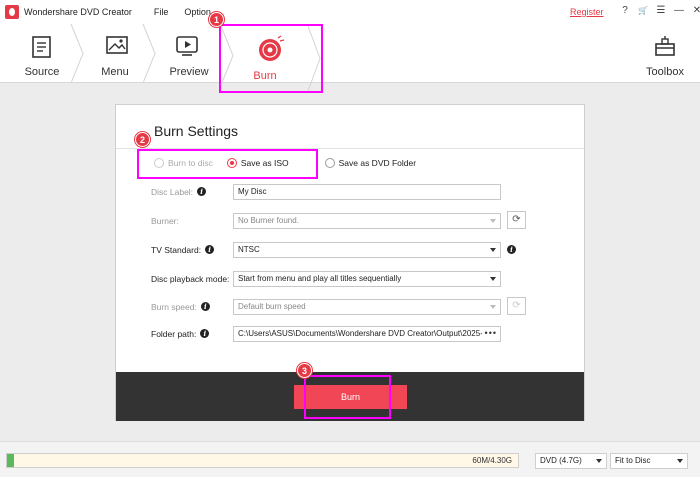  What do you see at coordinates (265, 76) in the screenshot?
I see `step-burn-label: Burn` at bounding box center [265, 76].